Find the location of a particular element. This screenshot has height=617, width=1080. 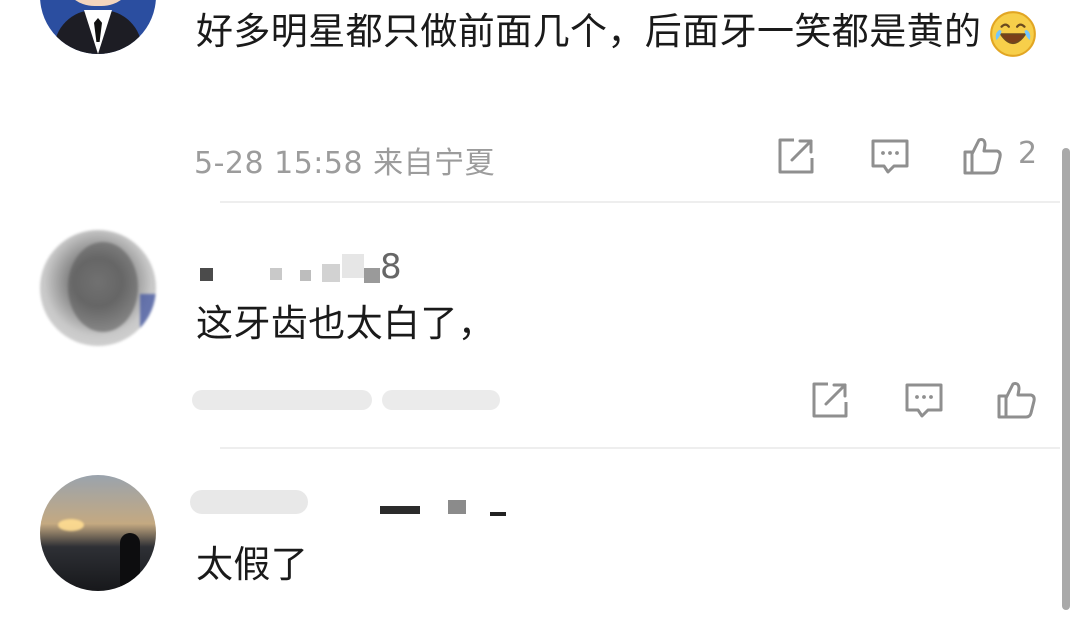

comment-text-2: 这牙齿也太白了， is located at coordinates (345, 324).